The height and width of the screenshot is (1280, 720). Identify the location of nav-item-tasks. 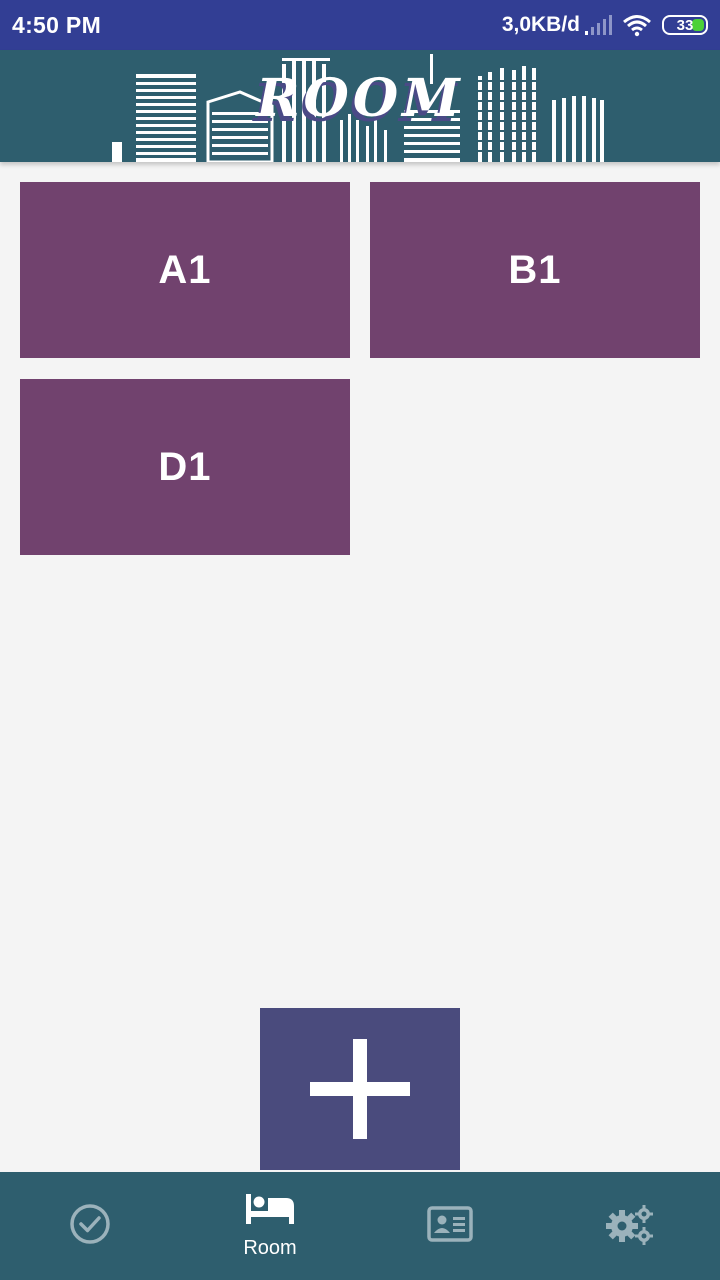
(90, 1226).